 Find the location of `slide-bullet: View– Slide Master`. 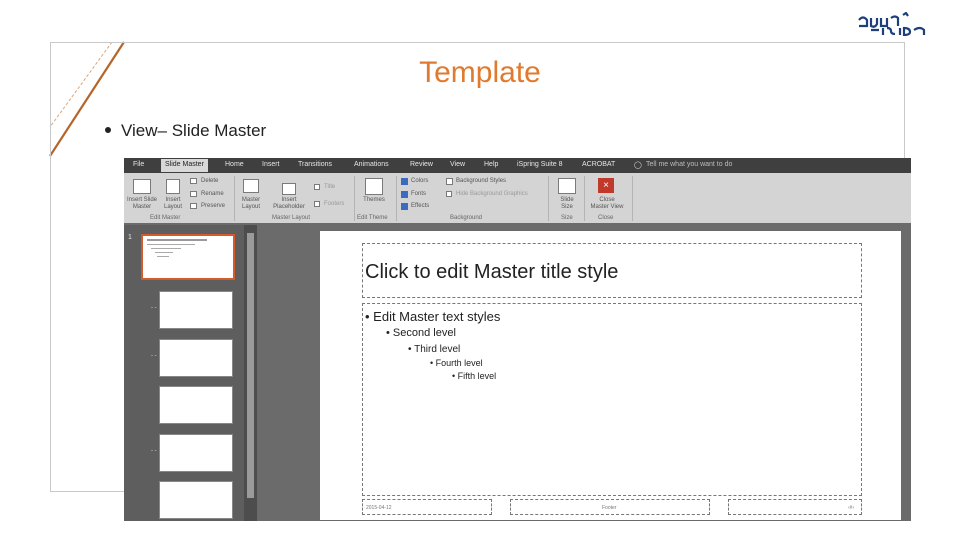

slide-bullet: View– Slide Master is located at coordinates (185, 131).